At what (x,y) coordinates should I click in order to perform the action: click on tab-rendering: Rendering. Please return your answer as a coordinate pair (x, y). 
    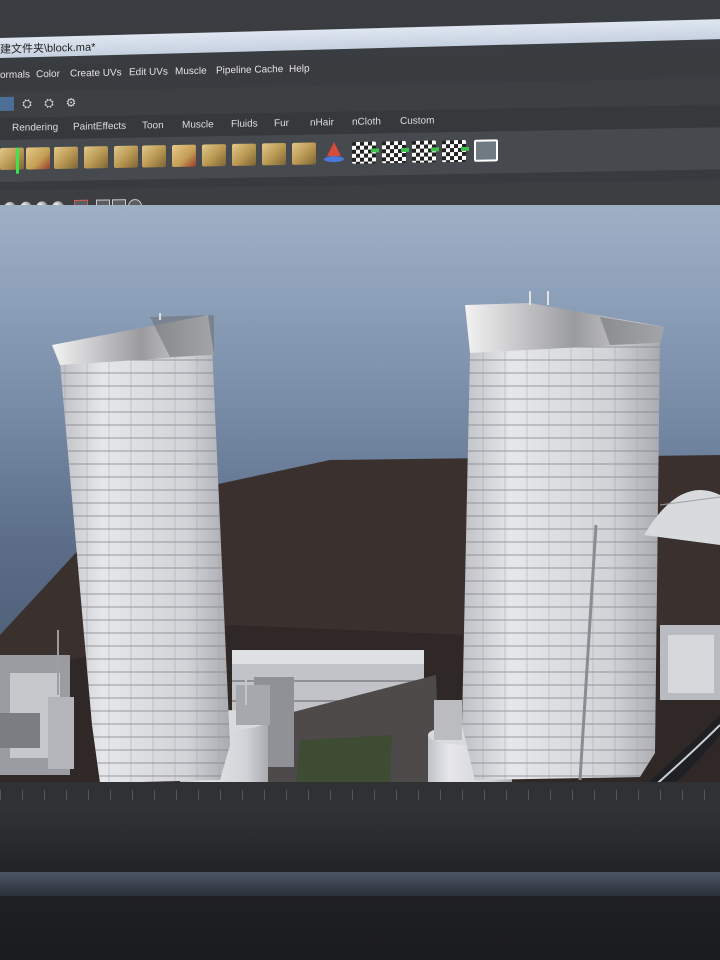
    Looking at the image, I should click on (35, 128).